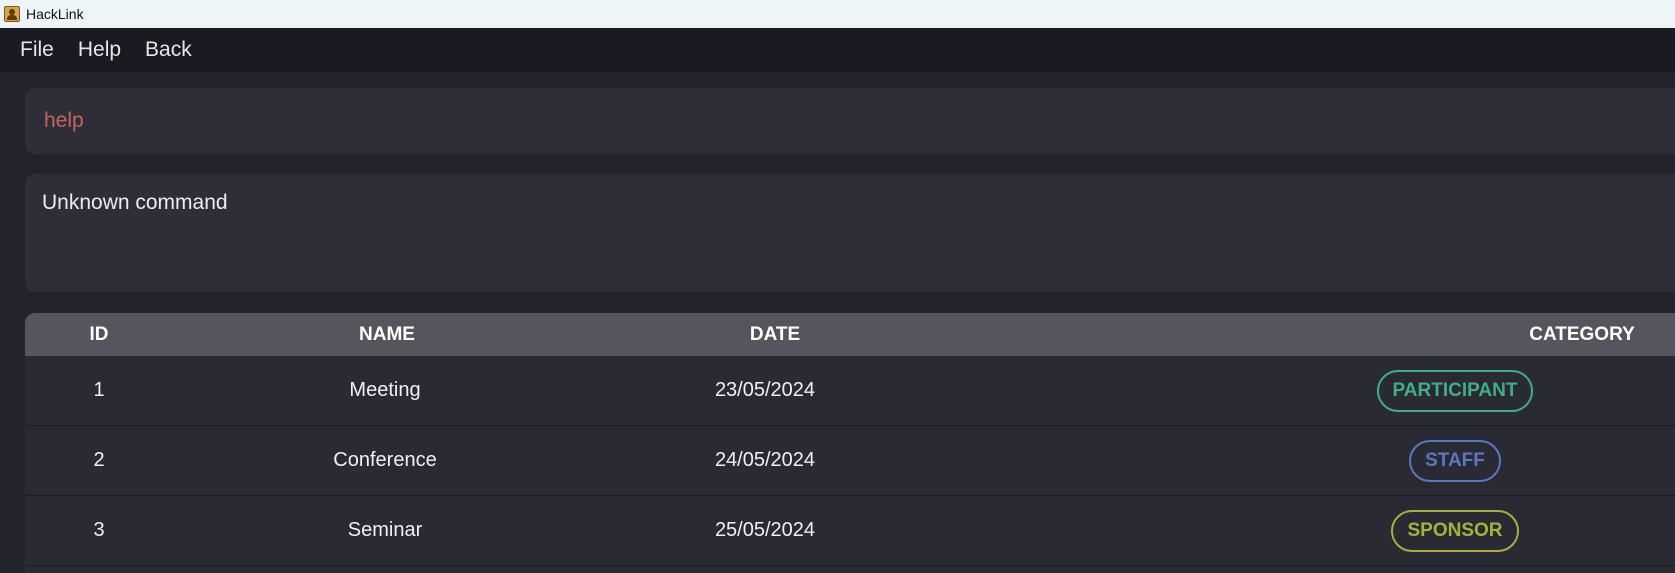 The image size is (1675, 573). I want to click on column-header-category: CATEGORY, so click(1566, 334).